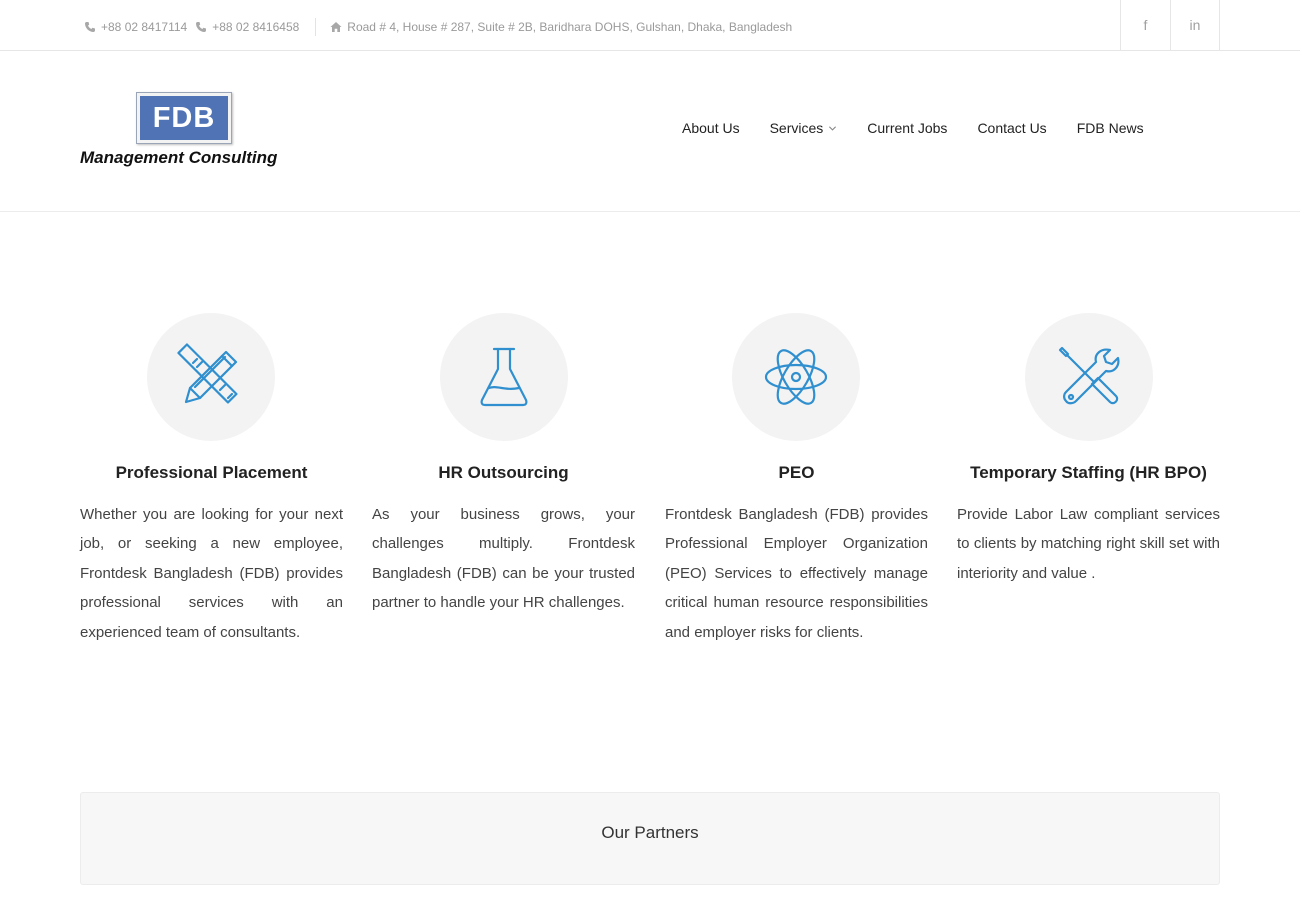 The height and width of the screenshot is (900, 1300). Describe the element at coordinates (207, 373) in the screenshot. I see `pencil-ruler-icon` at that location.